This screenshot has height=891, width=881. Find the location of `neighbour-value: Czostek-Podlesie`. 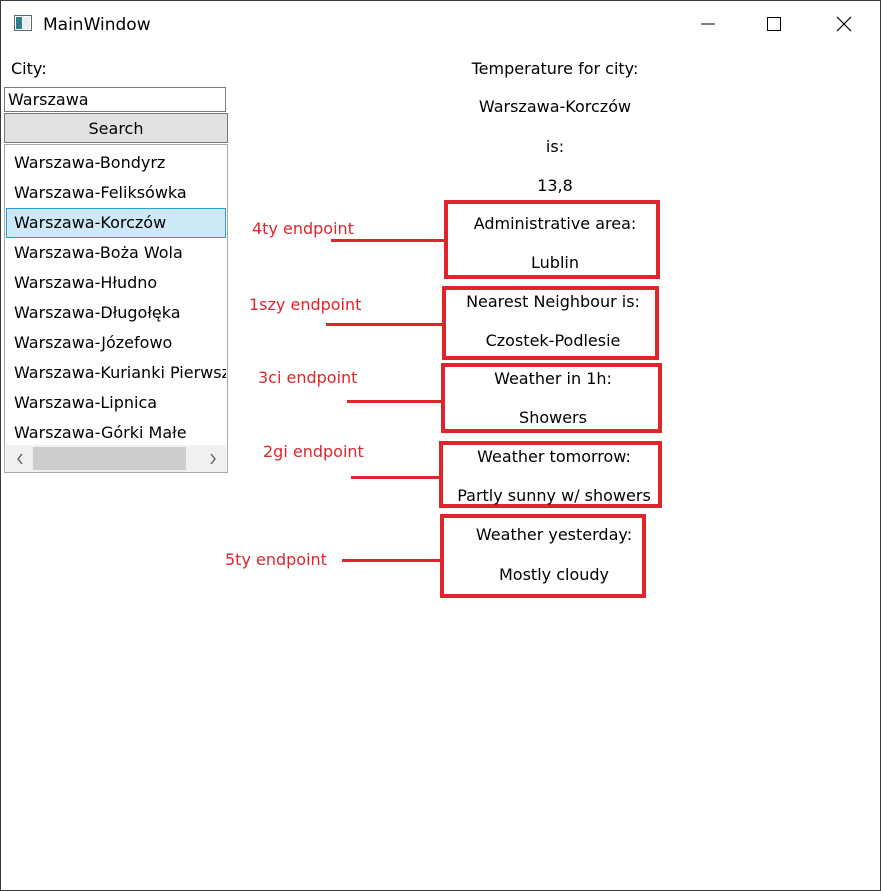

neighbour-value: Czostek-Podlesie is located at coordinates (553, 340).